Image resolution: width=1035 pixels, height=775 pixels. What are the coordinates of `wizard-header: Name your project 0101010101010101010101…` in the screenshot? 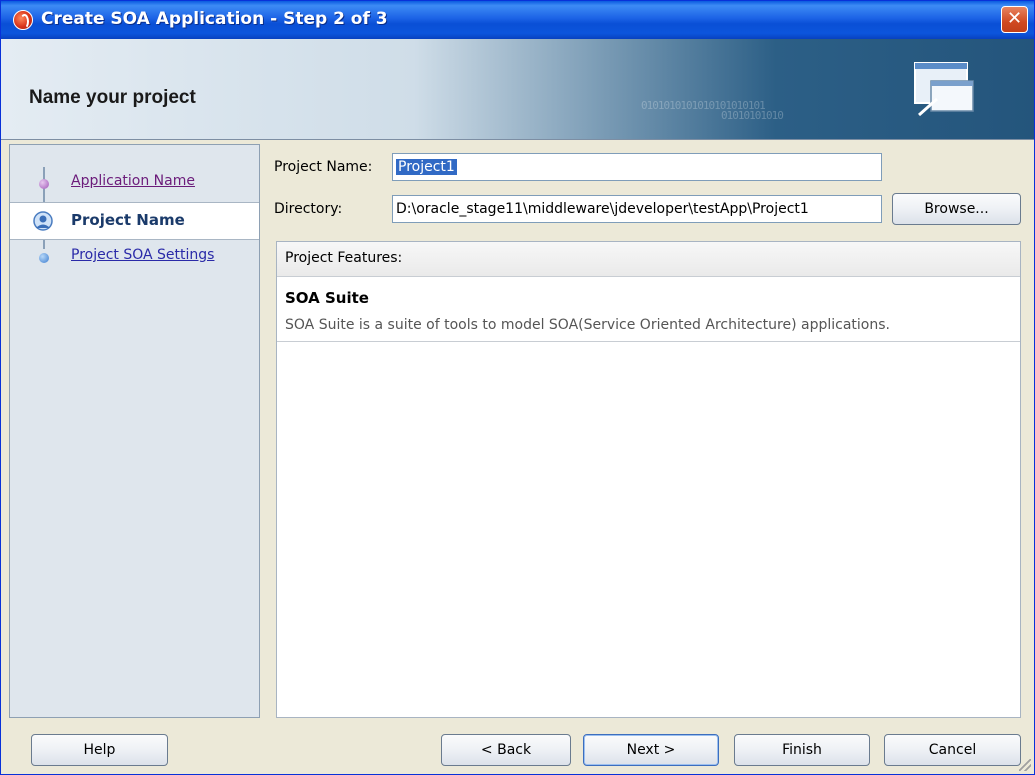 It's located at (517, 89).